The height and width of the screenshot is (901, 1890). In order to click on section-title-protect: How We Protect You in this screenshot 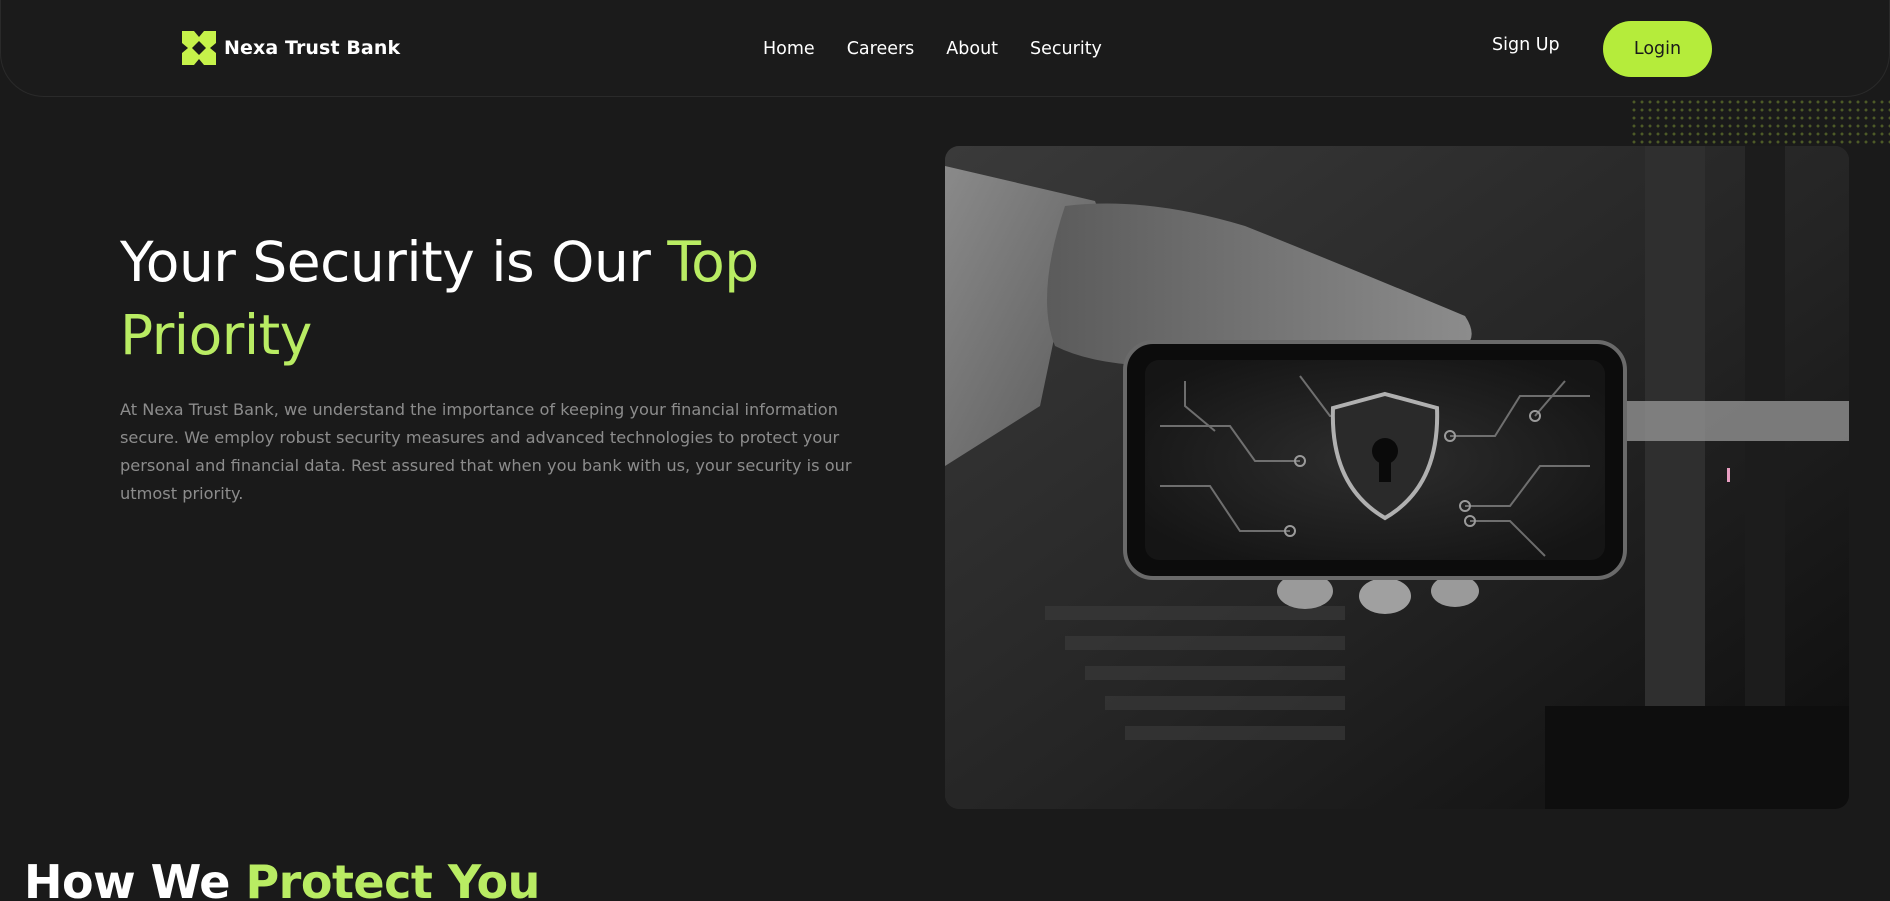, I will do `click(474, 876)`.